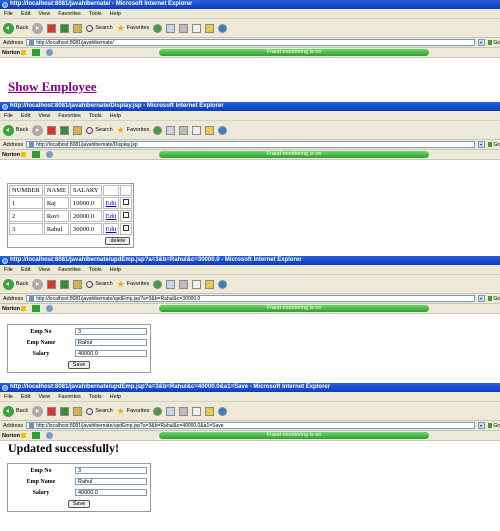 The image size is (500, 531). What do you see at coordinates (111, 481) in the screenshot?
I see `emp-name-input: Rahul` at bounding box center [111, 481].